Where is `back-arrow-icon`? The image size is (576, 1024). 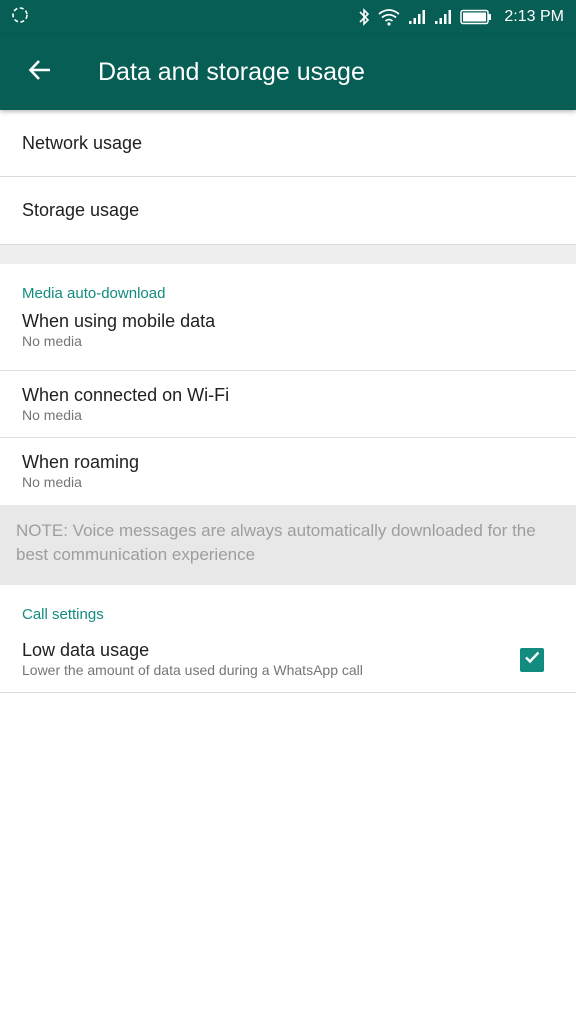 back-arrow-icon is located at coordinates (40, 72).